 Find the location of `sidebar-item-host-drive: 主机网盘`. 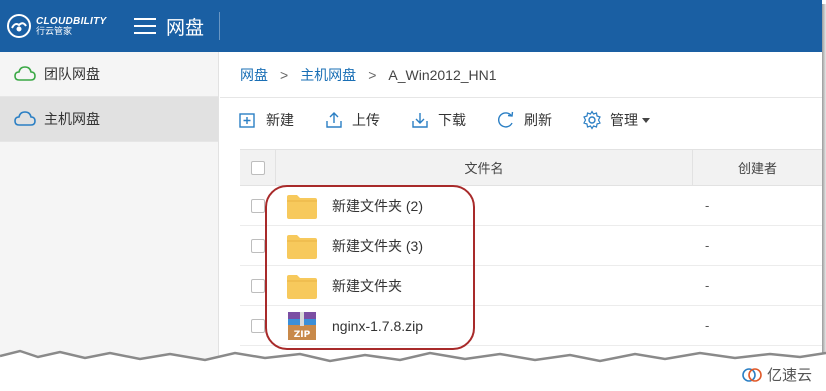

sidebar-item-host-drive: 主机网盘 is located at coordinates (109, 119).